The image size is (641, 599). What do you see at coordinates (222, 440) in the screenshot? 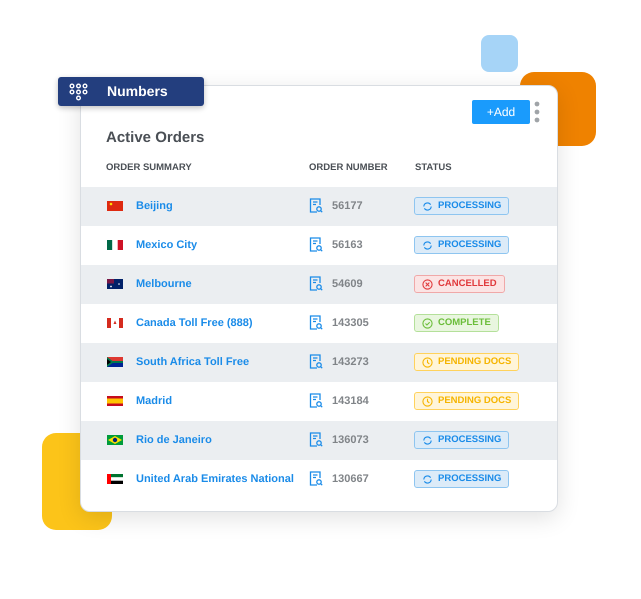
I see `order-link: Rio de Janeiro` at bounding box center [222, 440].